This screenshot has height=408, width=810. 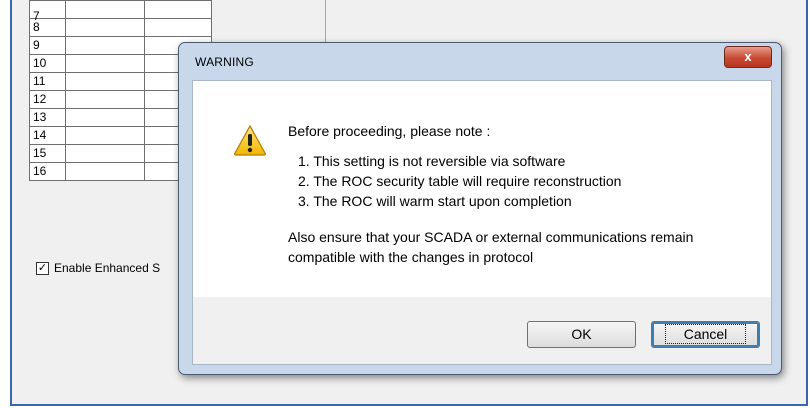 I want to click on message-intro: Before proceeding, please note :, so click(x=389, y=131).